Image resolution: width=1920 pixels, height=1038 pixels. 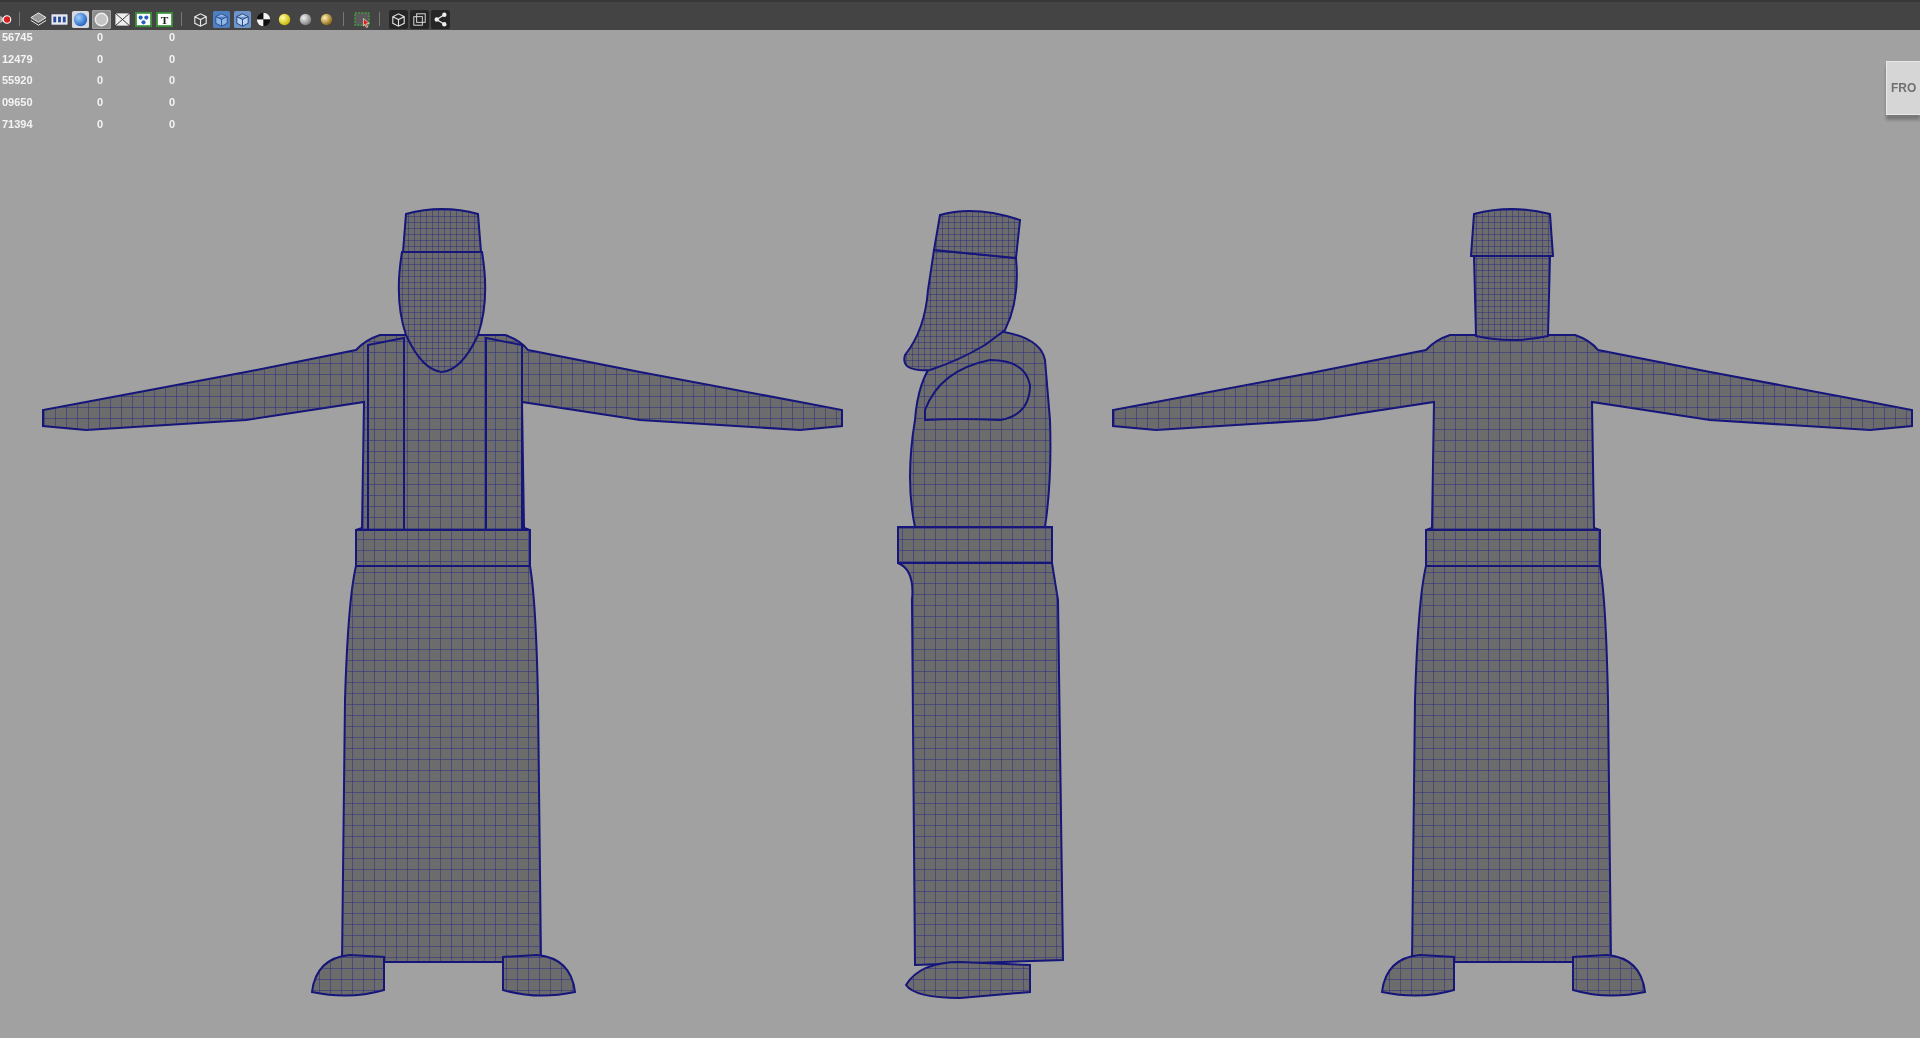 I want to click on overlapping-squares-icon, so click(x=419, y=19).